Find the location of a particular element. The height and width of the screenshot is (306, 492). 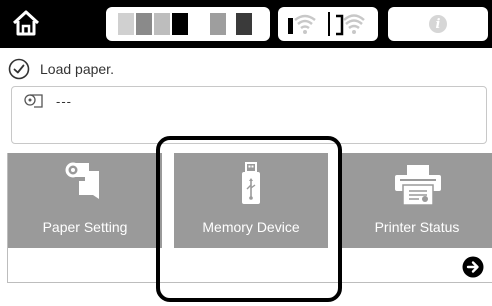

status-message: Load paper. is located at coordinates (61, 69).